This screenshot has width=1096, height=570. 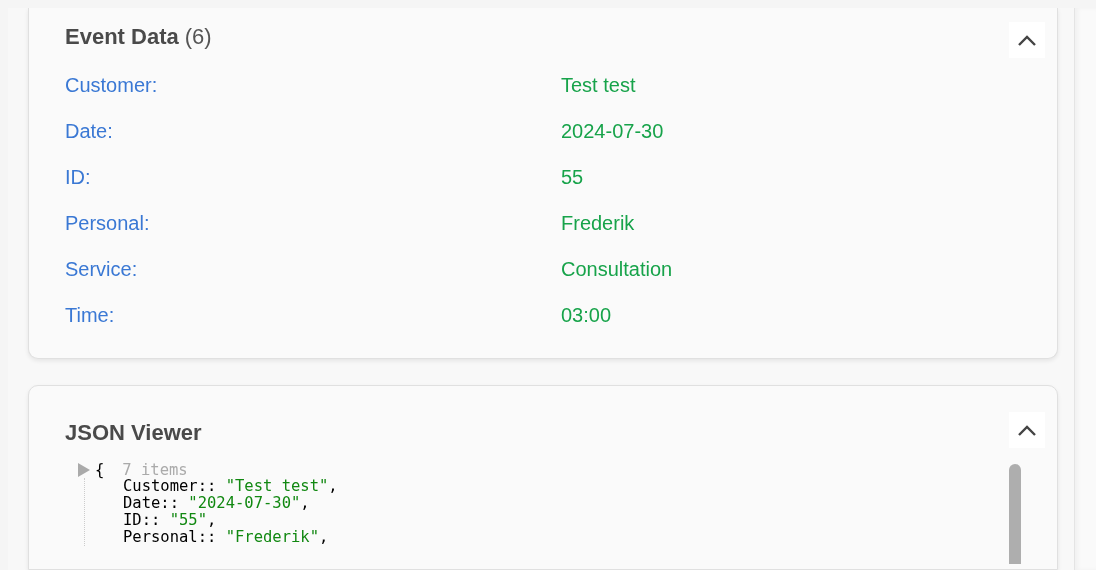 What do you see at coordinates (226, 537) in the screenshot?
I see `json-entry: Personal:: "Frederik",` at bounding box center [226, 537].